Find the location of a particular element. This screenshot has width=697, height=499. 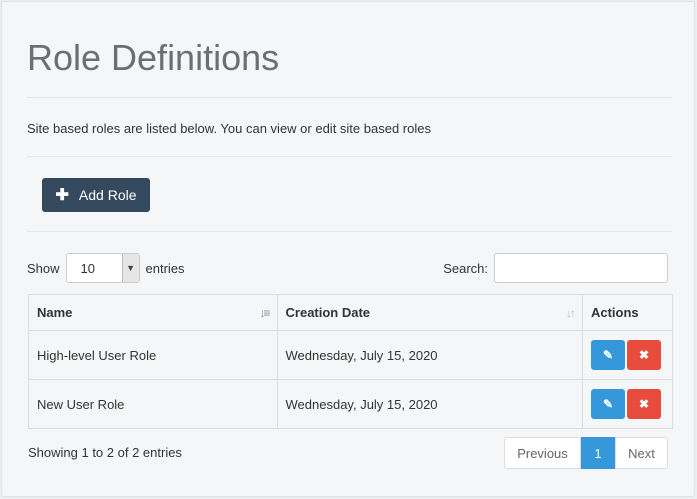

role-name-cell: High-level User Role is located at coordinates (153, 355).